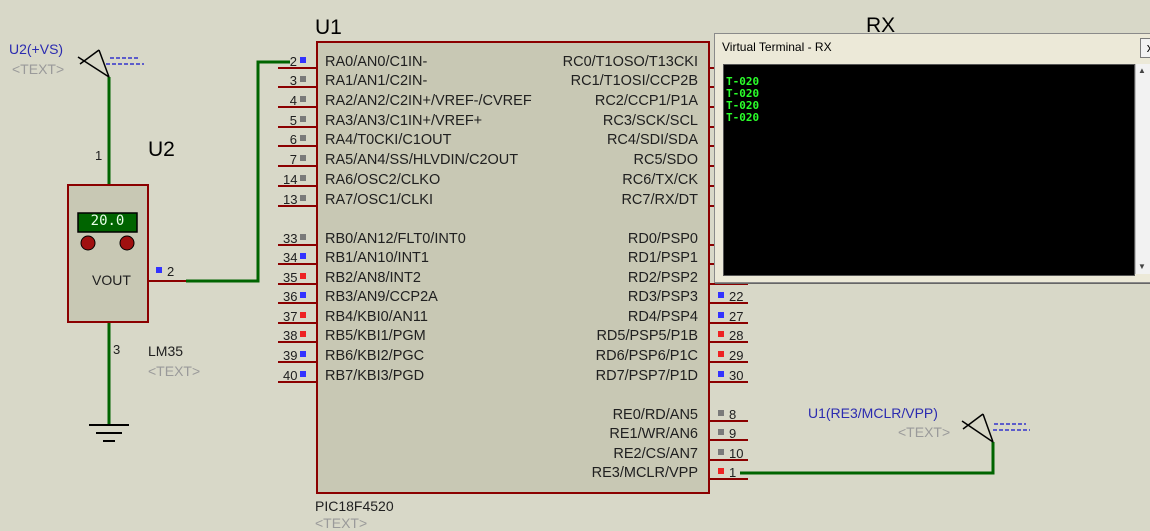 The image size is (1150, 531). I want to click on pin-name: RB2/AN8/INT2, so click(373, 278).